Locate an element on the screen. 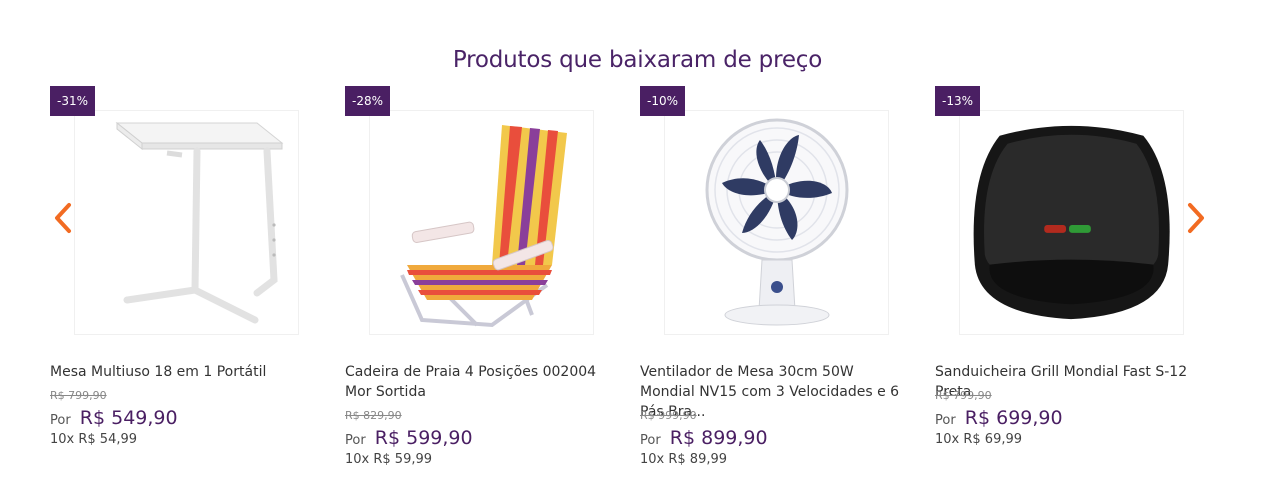 This screenshot has width=1275, height=488. installments: 10x R$ 89,99 is located at coordinates (684, 459).